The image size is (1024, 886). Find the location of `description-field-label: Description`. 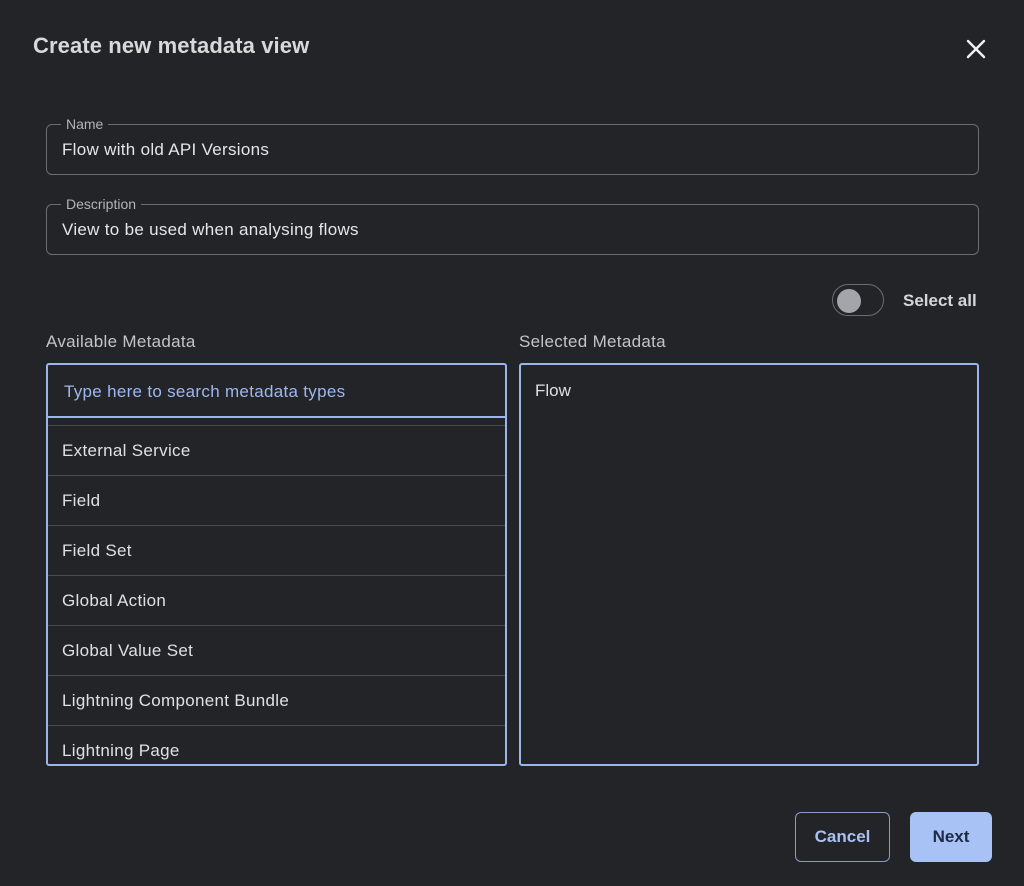

description-field-label: Description is located at coordinates (101, 204).